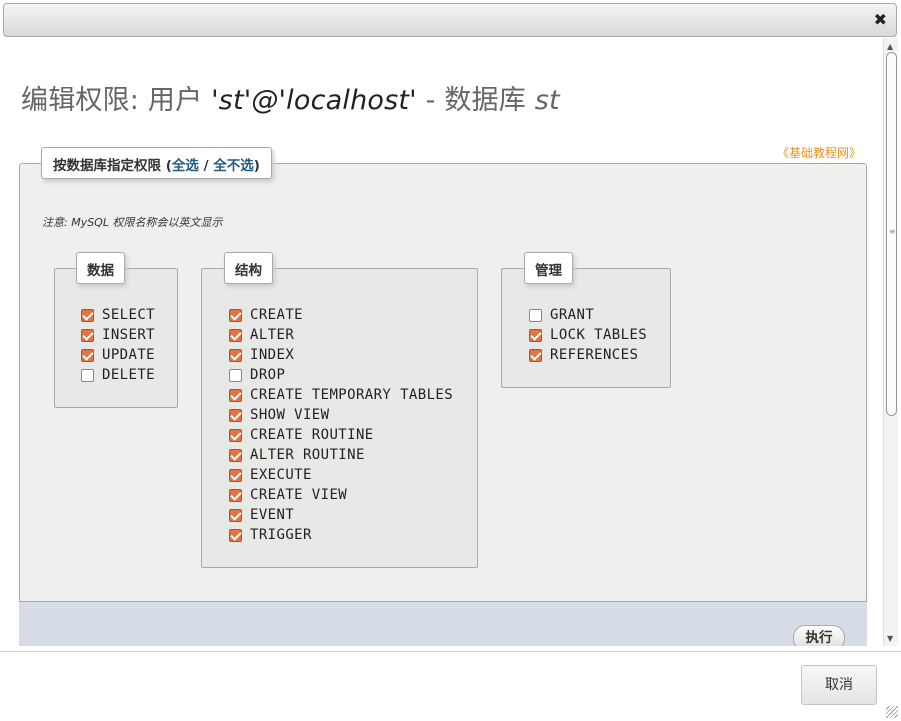  Describe the element at coordinates (116, 100) in the screenshot. I see `title-prefix: 编辑权限: 用户` at that location.